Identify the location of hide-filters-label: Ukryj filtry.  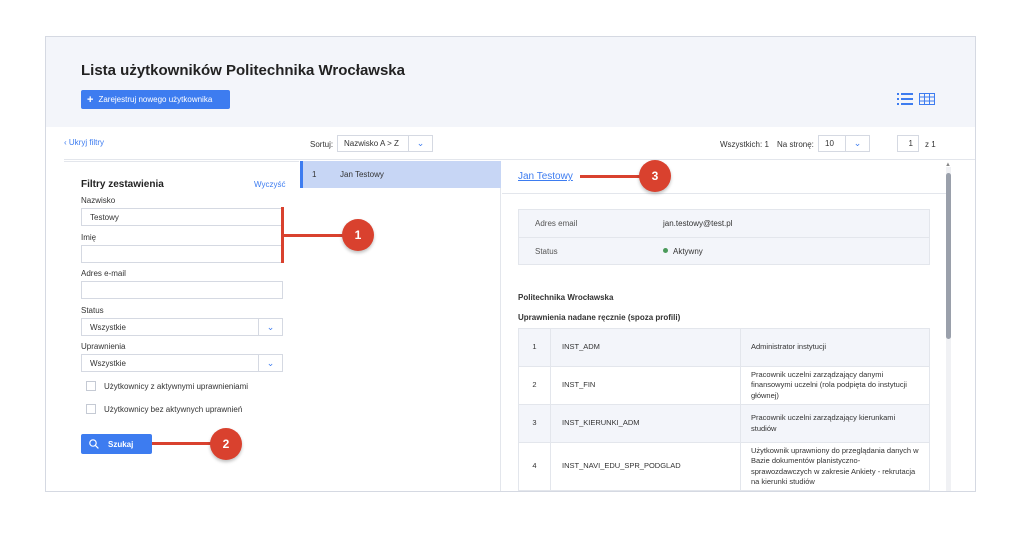
(86, 142).